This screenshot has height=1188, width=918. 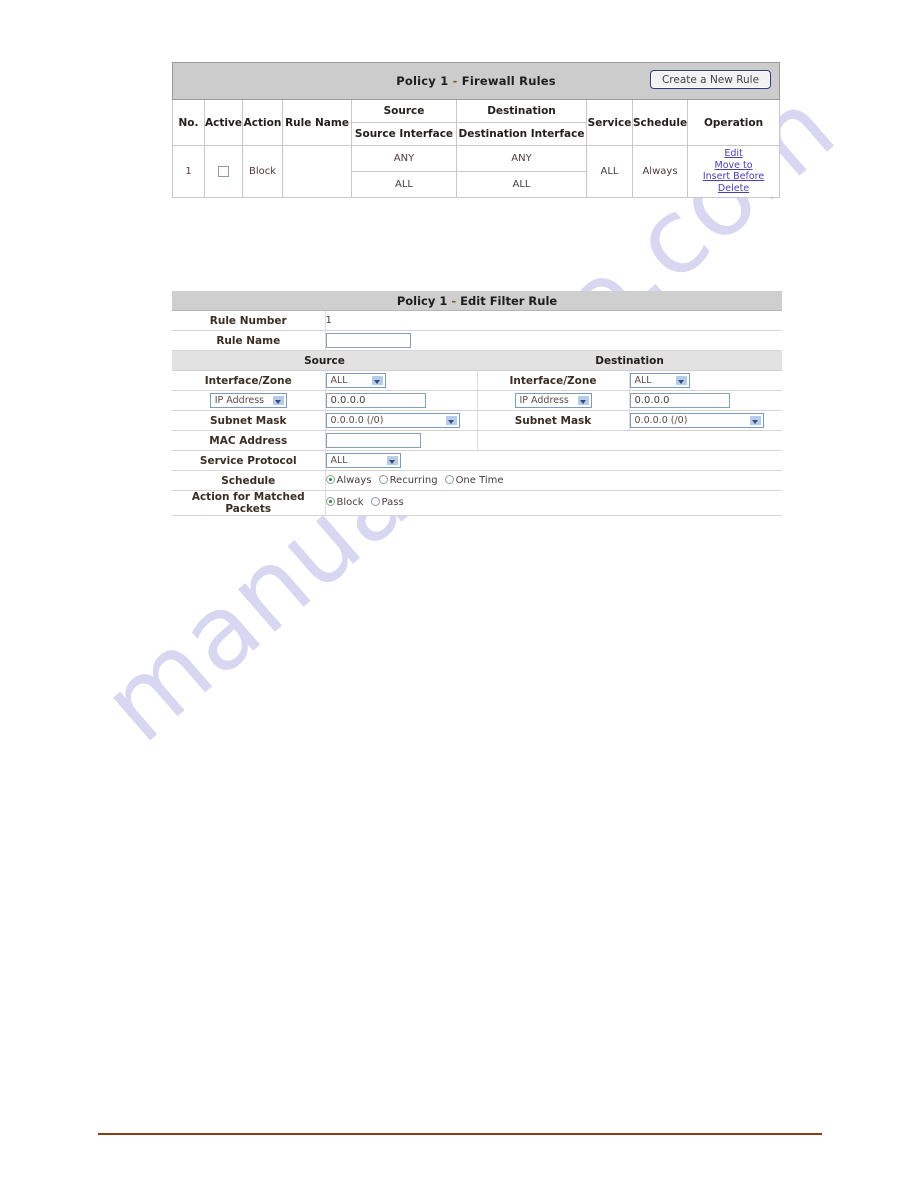 What do you see at coordinates (521, 134) in the screenshot?
I see `header-destination-interface: Destination Interface` at bounding box center [521, 134].